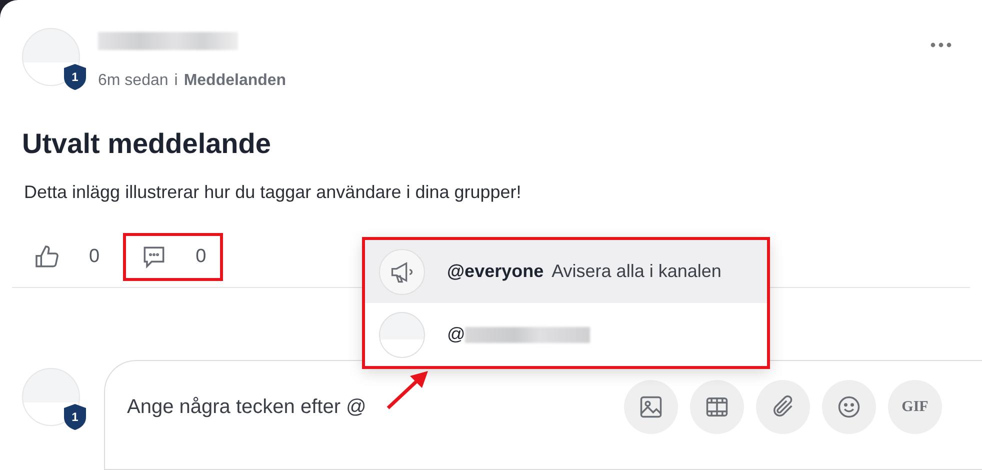  Describe the element at coordinates (147, 144) in the screenshot. I see `post-title: Utvalt meddelande` at that location.